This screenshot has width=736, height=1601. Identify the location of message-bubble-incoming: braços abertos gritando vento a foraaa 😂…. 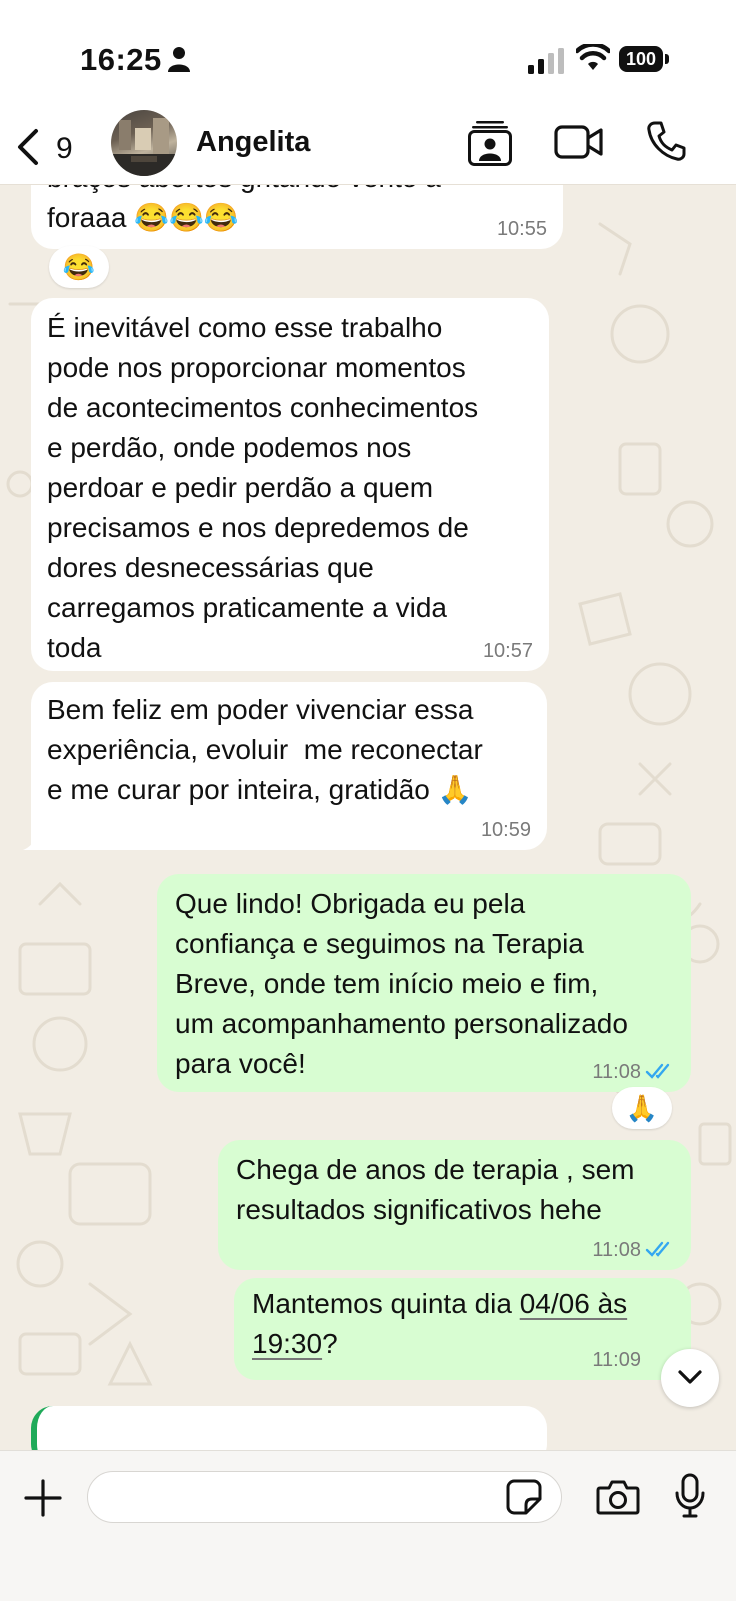
(297, 216).